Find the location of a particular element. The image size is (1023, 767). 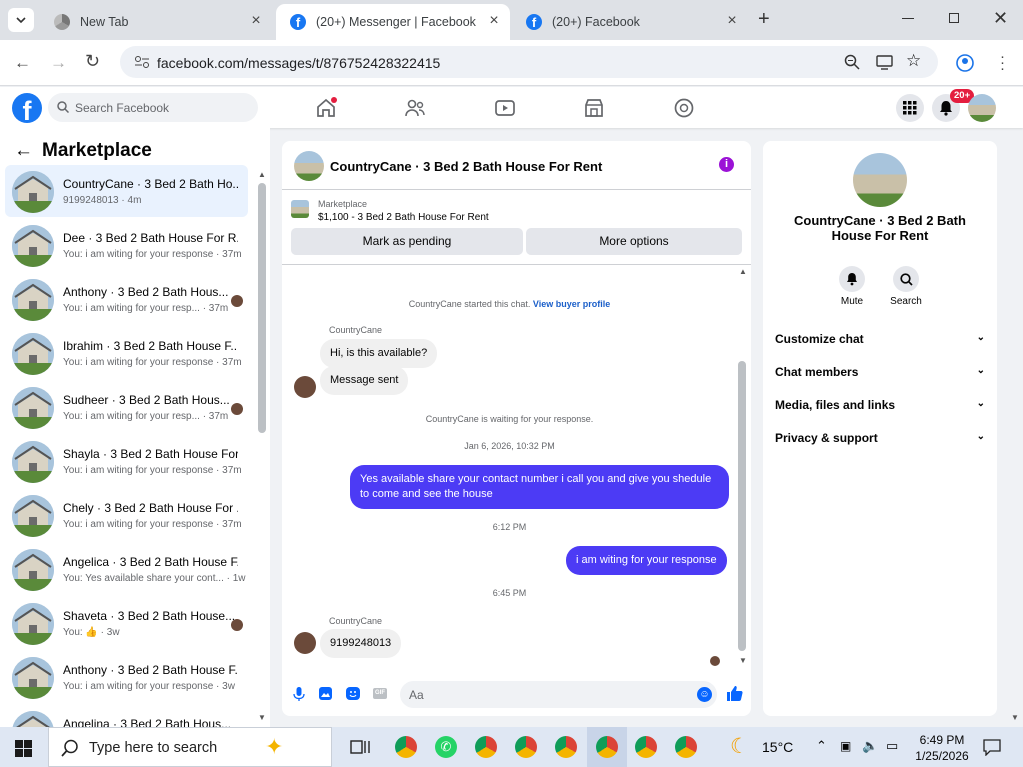

gif-icon: GIF is located at coordinates (380, 693).